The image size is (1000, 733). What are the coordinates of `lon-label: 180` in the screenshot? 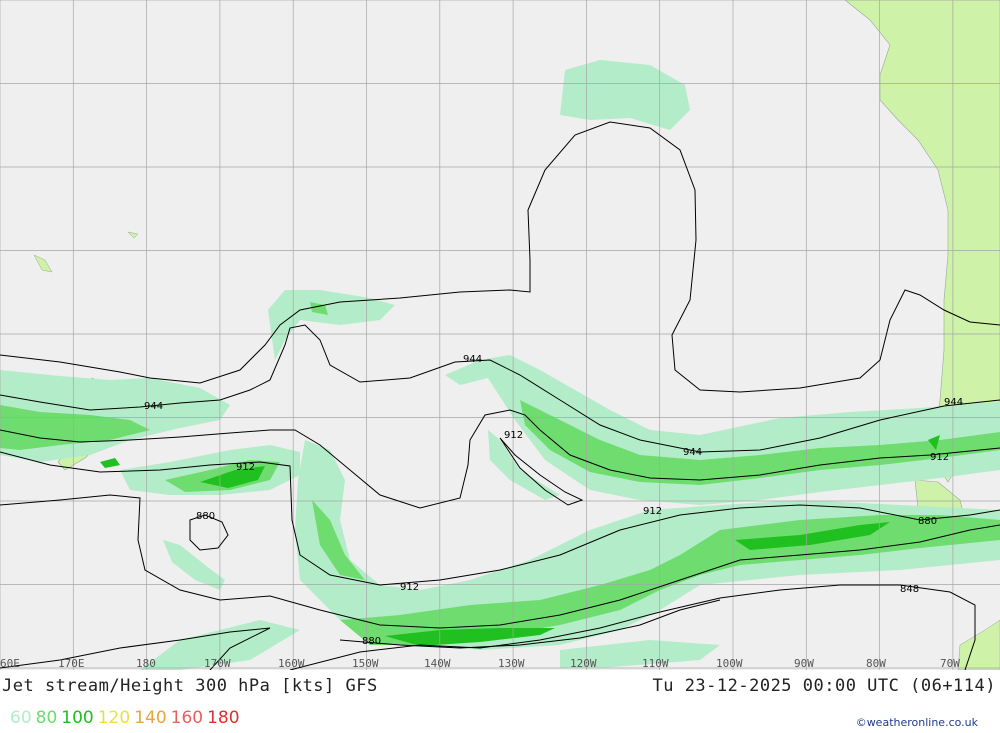 It's located at (146, 663).